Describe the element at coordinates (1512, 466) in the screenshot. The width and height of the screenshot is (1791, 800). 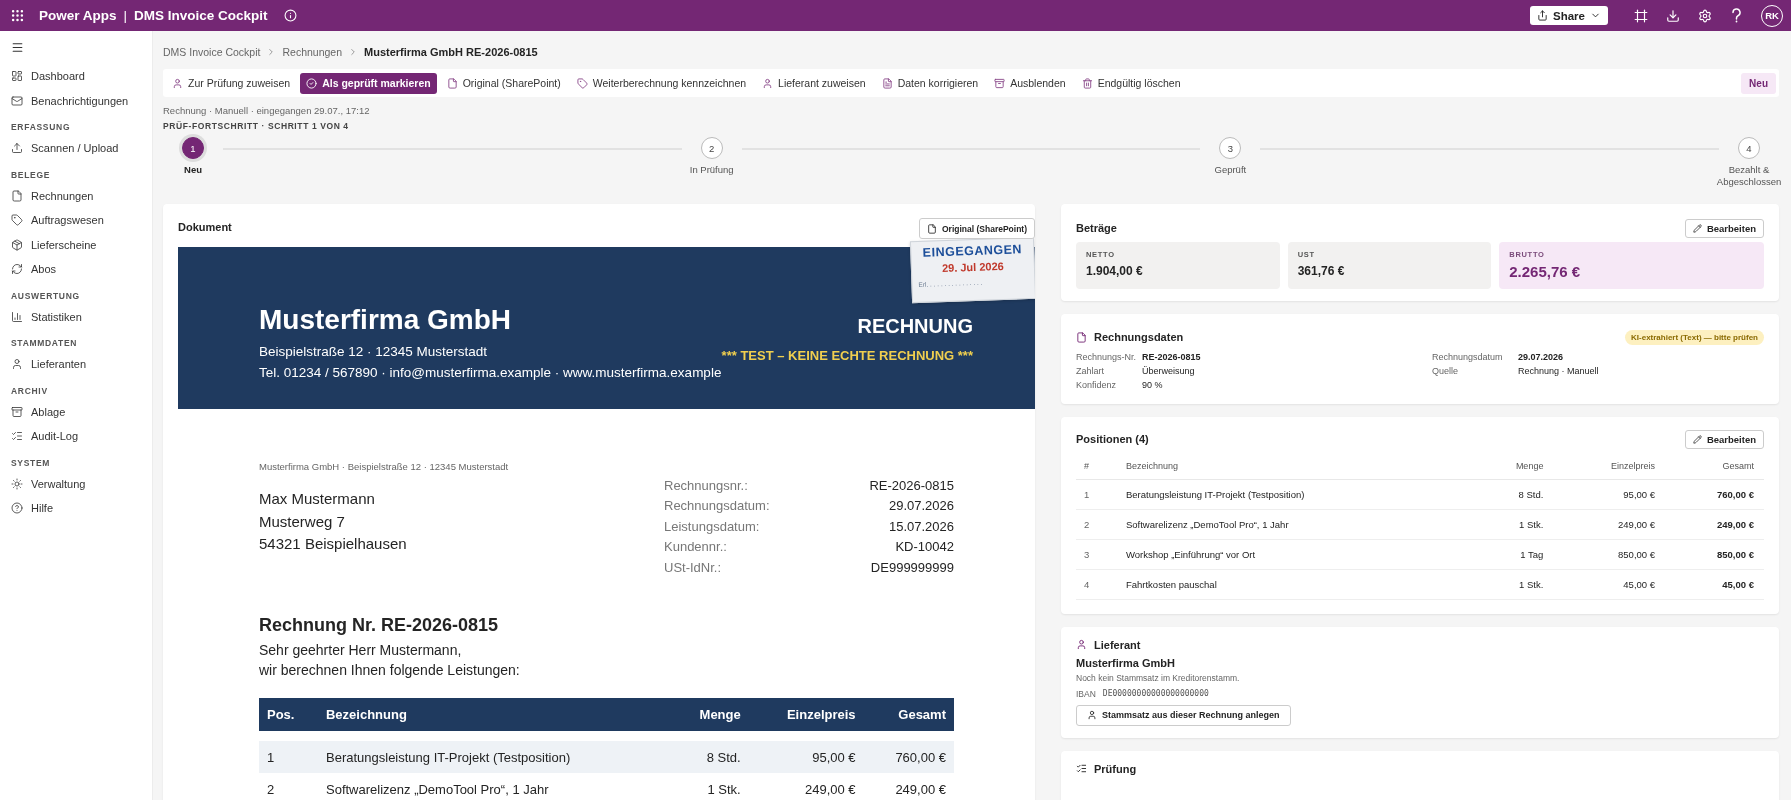
I see `column-header: Menge` at that location.